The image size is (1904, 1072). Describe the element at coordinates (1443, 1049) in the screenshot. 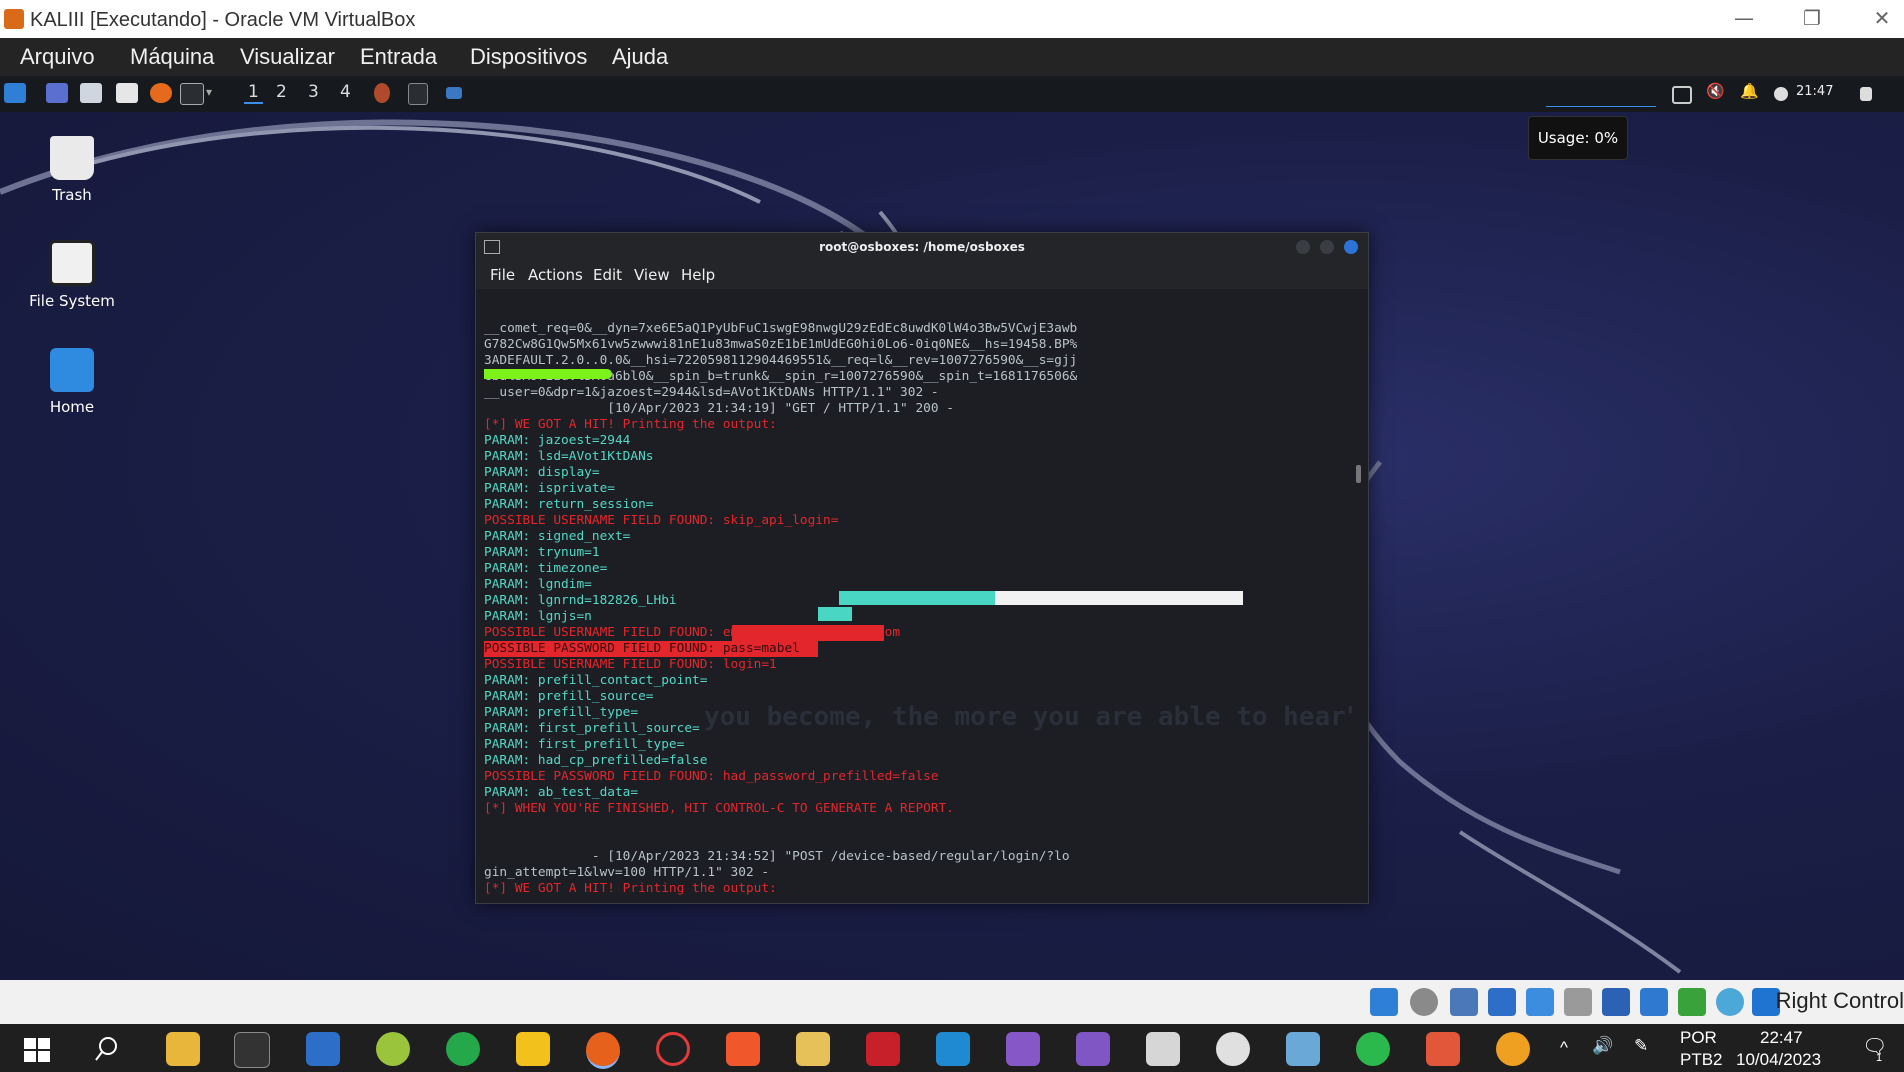

I see `gitkraken-icon` at that location.